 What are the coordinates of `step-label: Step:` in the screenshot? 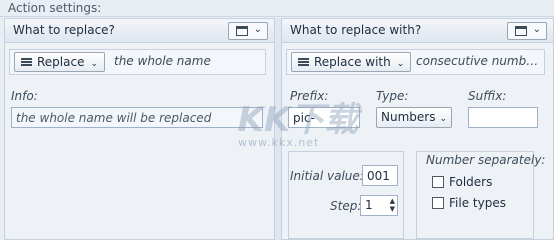 It's located at (346, 206).